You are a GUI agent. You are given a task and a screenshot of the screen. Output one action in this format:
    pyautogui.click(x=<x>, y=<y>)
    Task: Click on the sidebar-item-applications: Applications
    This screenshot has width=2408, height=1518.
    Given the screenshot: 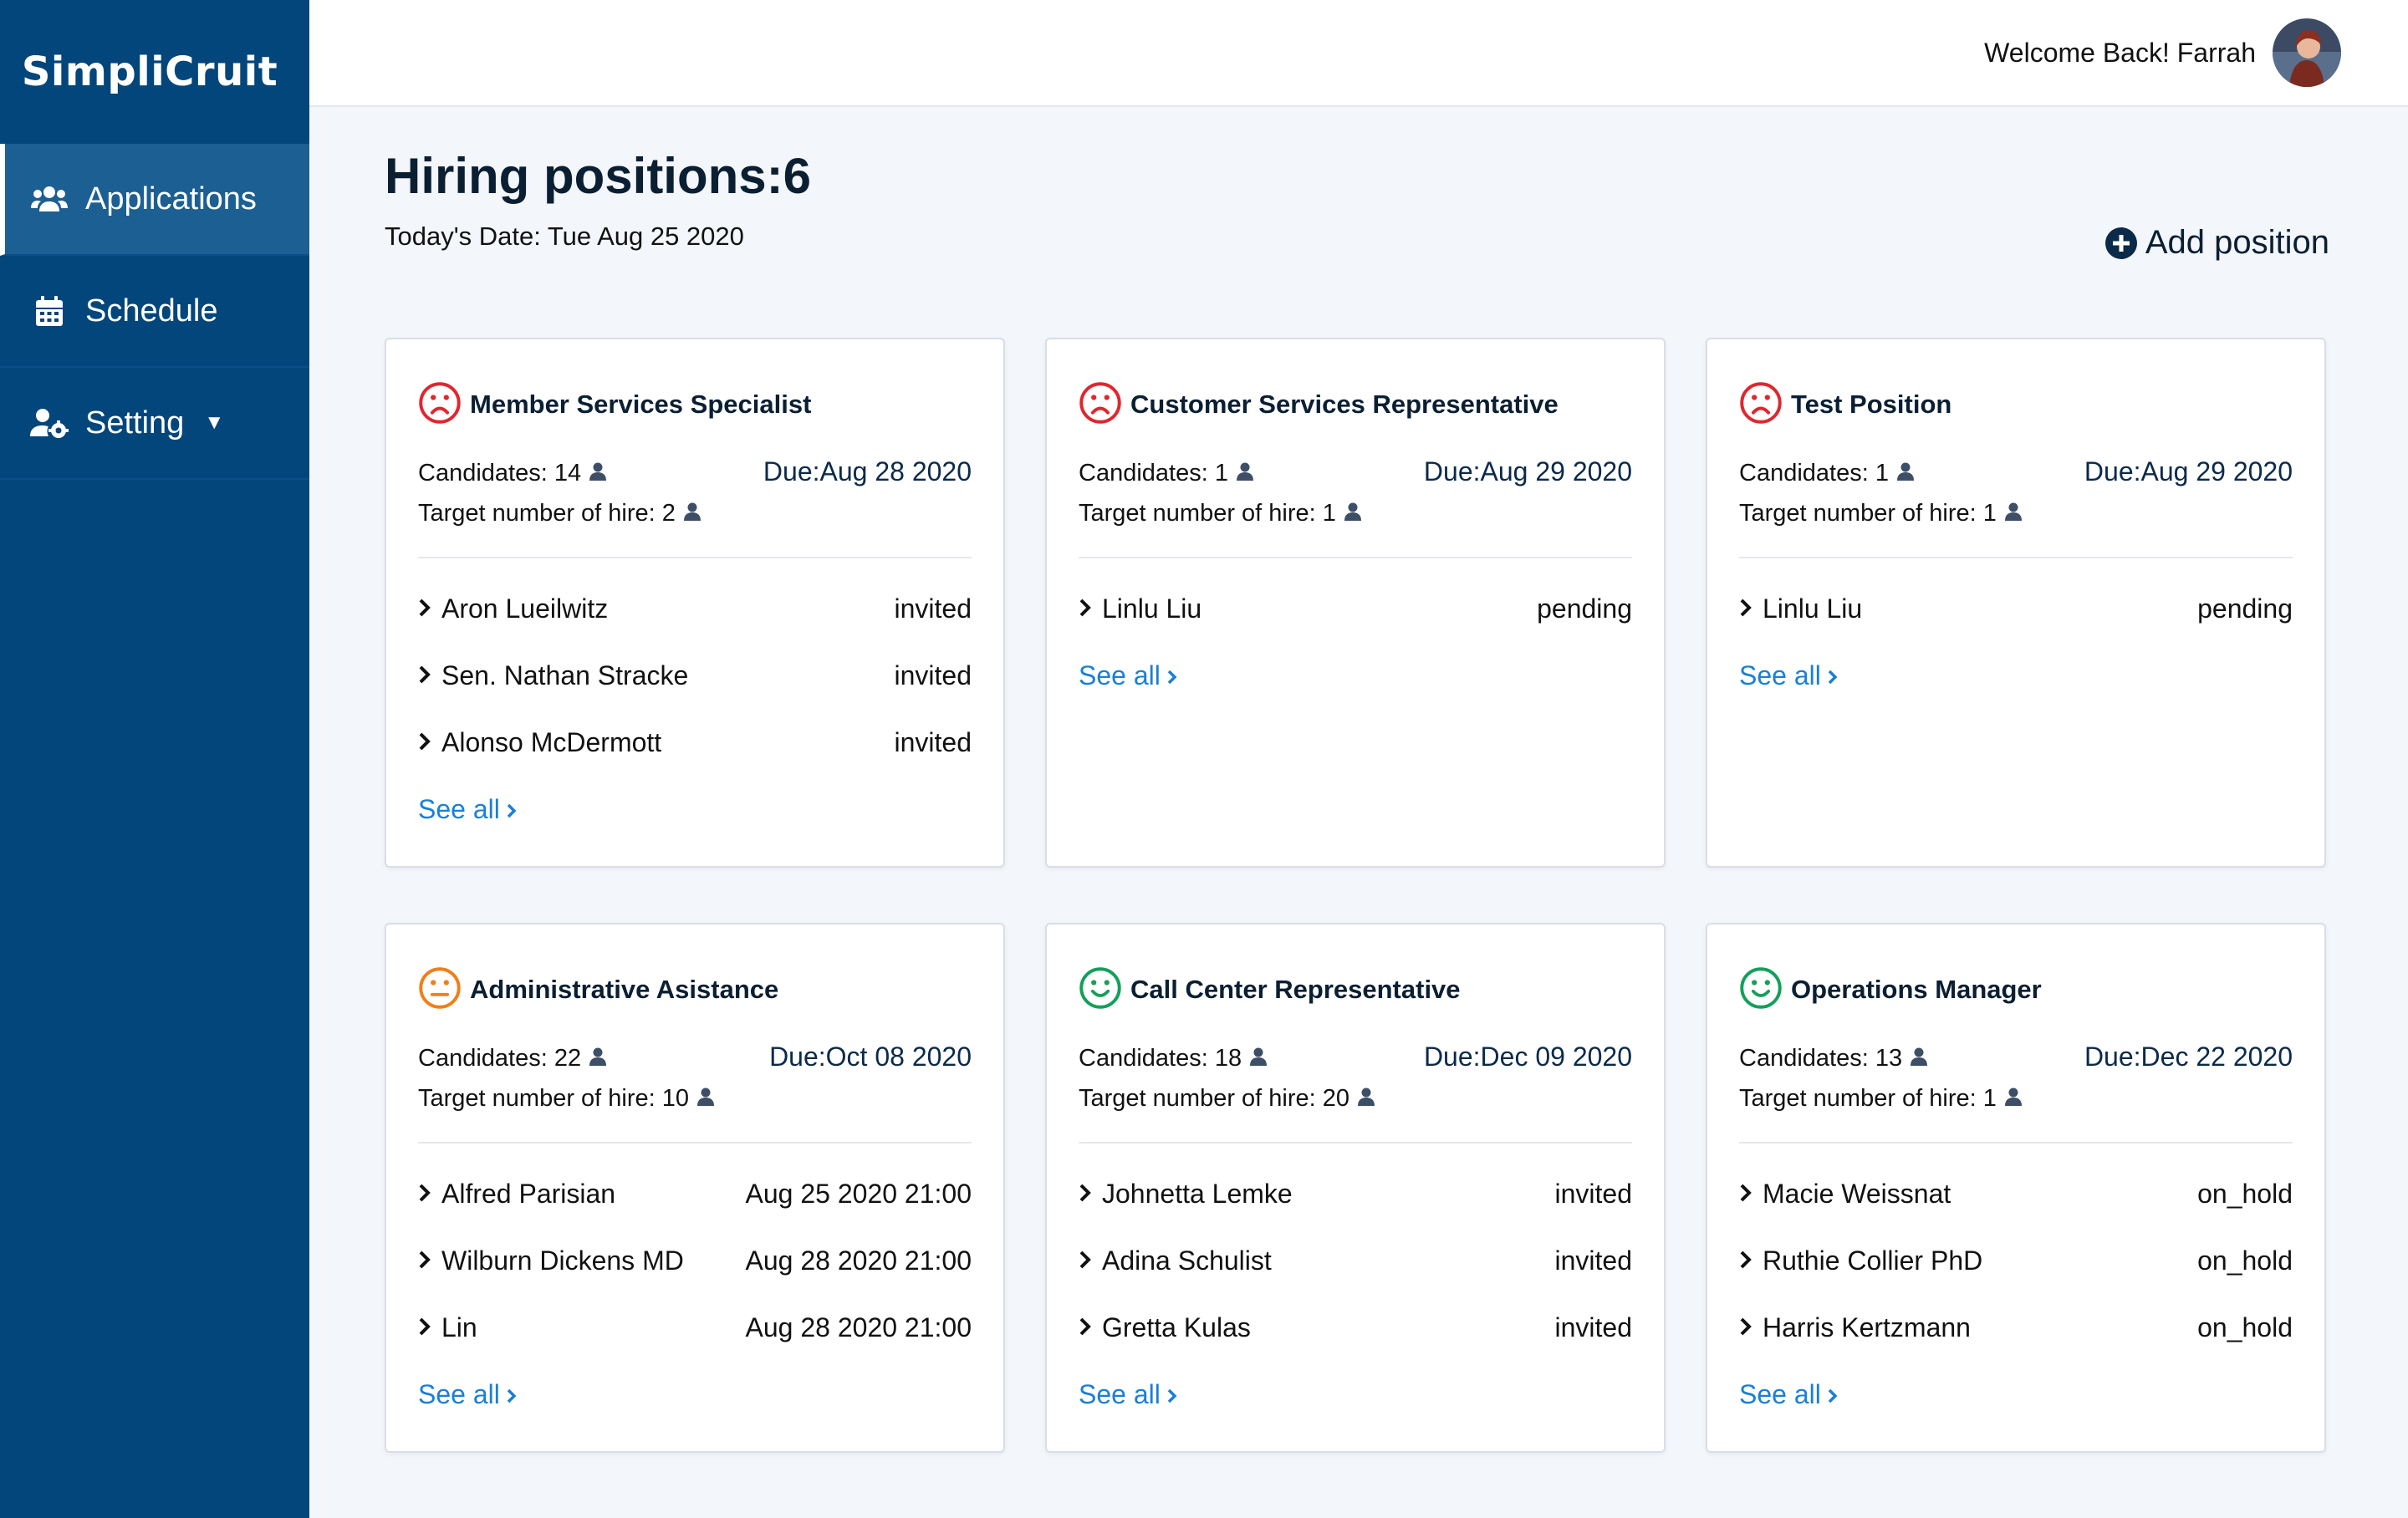 What is the action you would take?
    pyautogui.click(x=155, y=200)
    